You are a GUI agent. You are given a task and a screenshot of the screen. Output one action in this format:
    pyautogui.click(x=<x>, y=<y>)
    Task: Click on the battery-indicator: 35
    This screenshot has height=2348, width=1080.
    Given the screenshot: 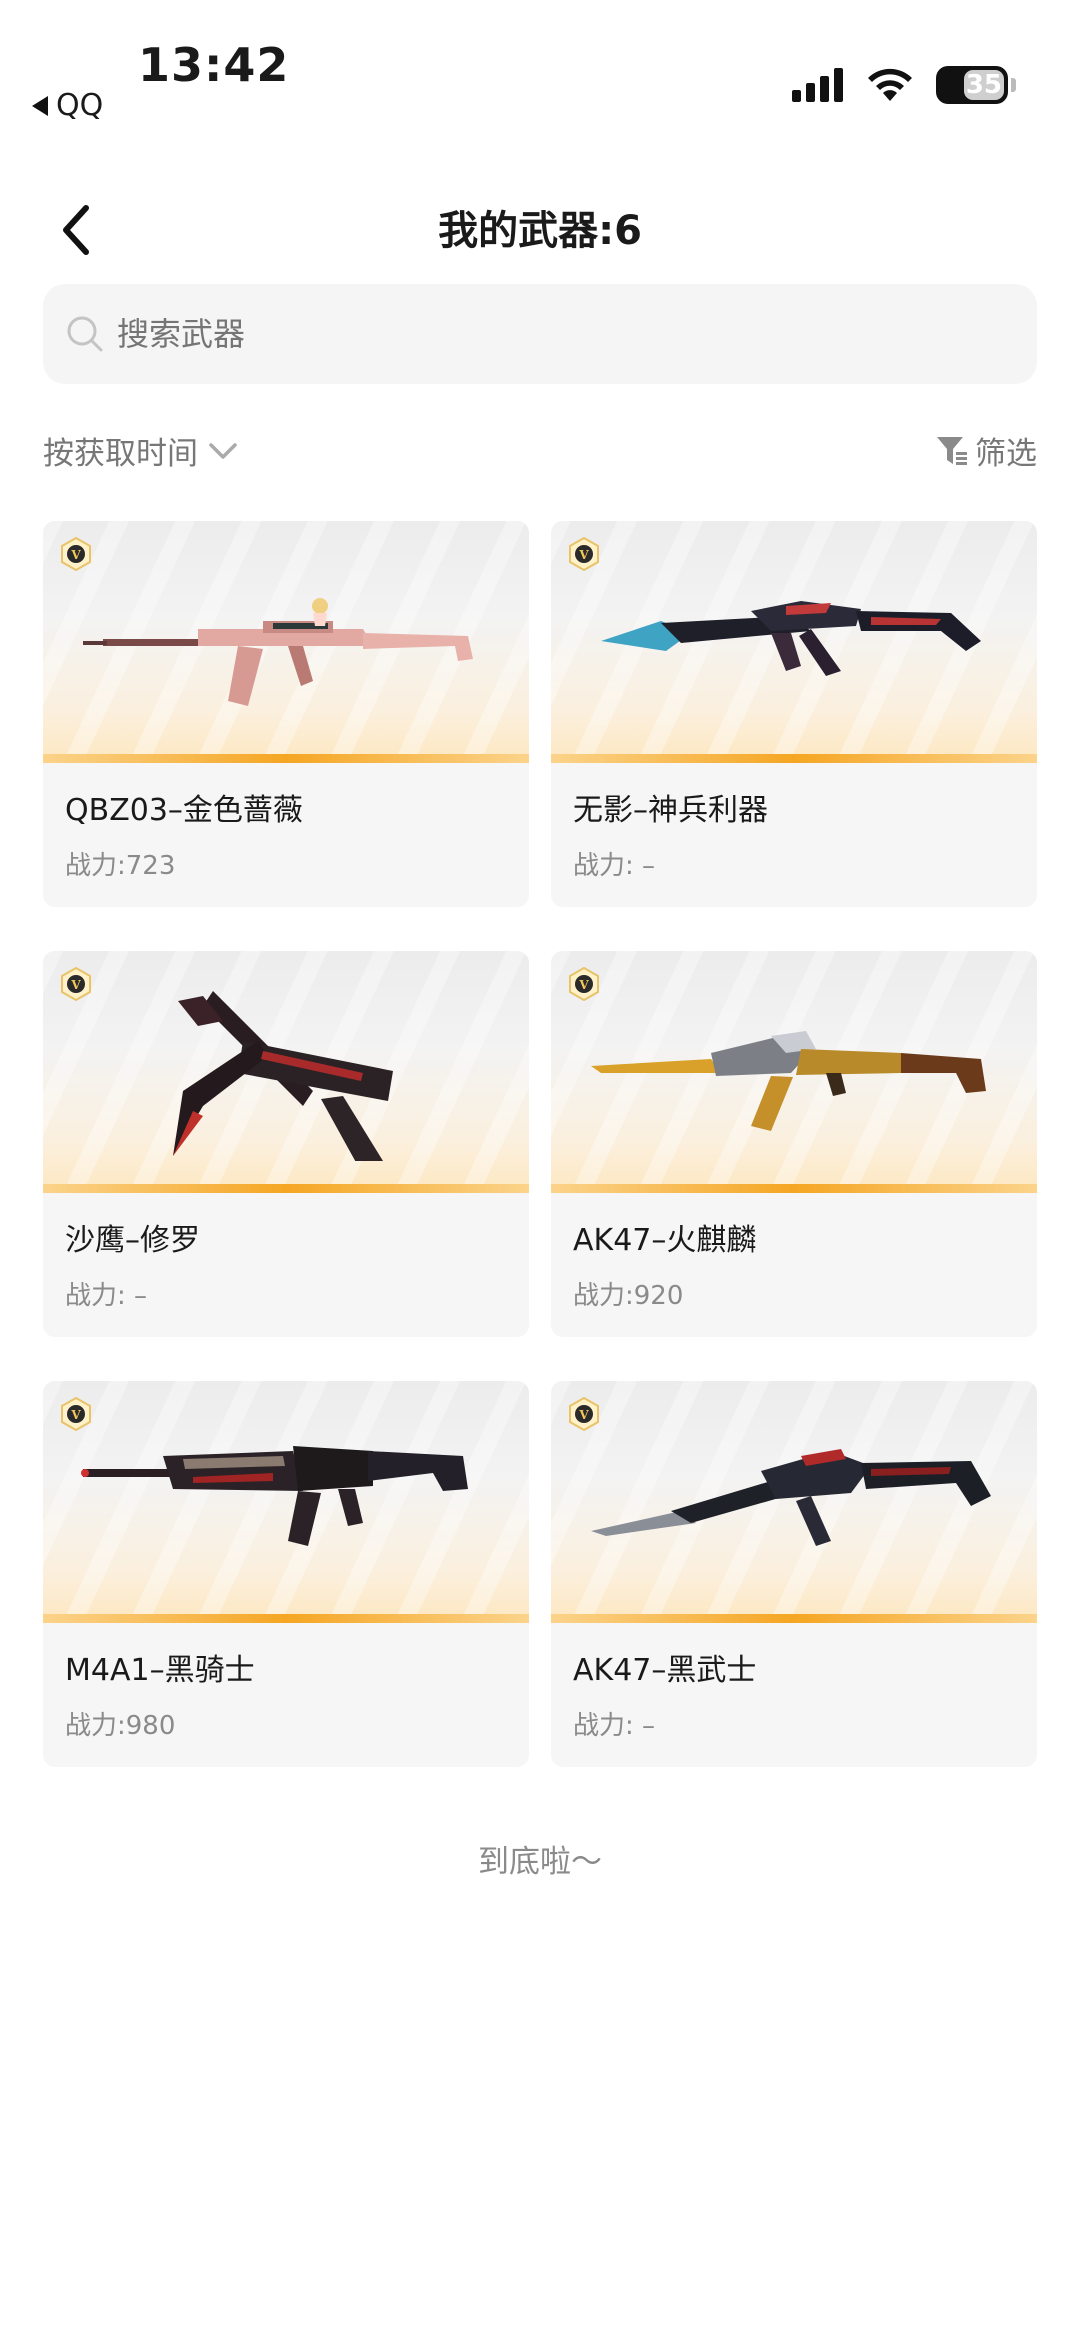 What is the action you would take?
    pyautogui.click(x=972, y=85)
    